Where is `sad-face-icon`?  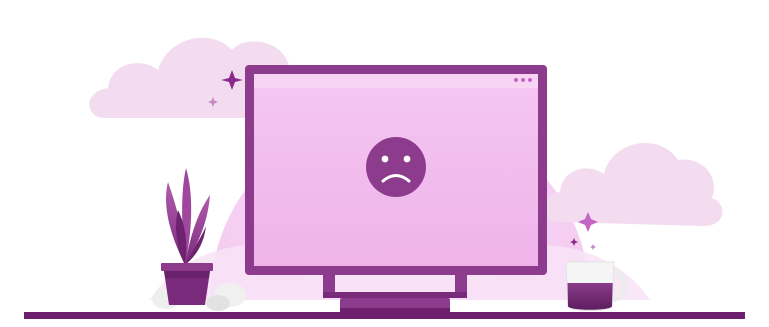
sad-face-icon is located at coordinates (396, 167).